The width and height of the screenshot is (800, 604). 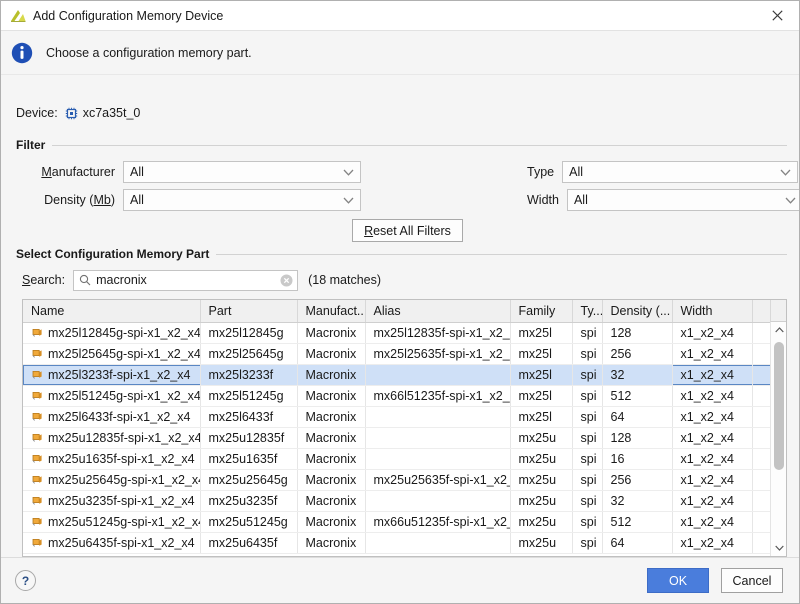 What do you see at coordinates (249, 396) in the screenshot?
I see `cell-part: mx25l51245g` at bounding box center [249, 396].